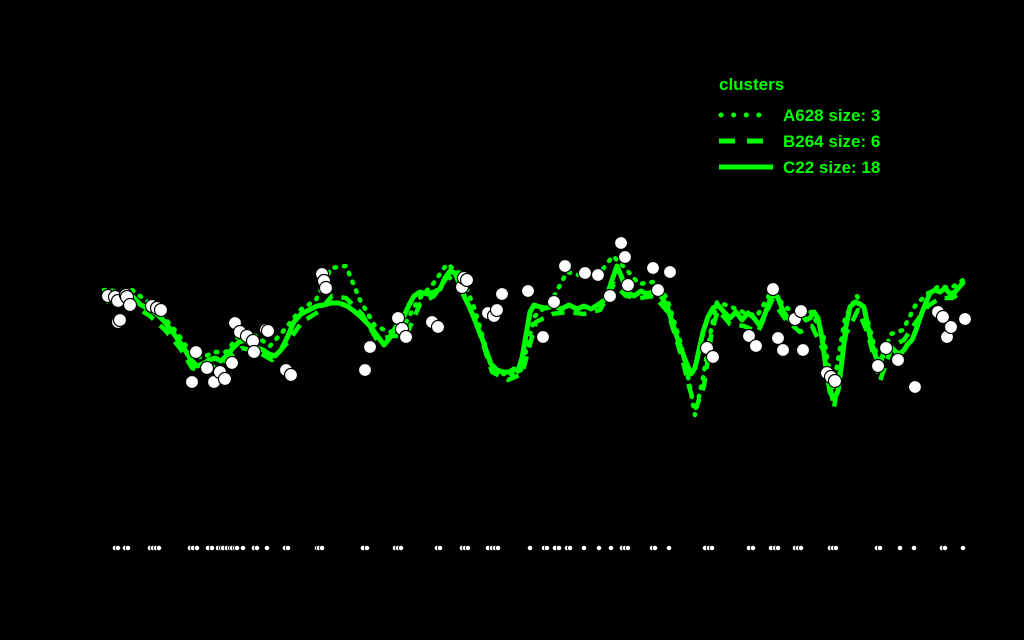 The image size is (1024, 640). I want to click on legend-entry-c22: C22 size: 18, so click(798, 167).